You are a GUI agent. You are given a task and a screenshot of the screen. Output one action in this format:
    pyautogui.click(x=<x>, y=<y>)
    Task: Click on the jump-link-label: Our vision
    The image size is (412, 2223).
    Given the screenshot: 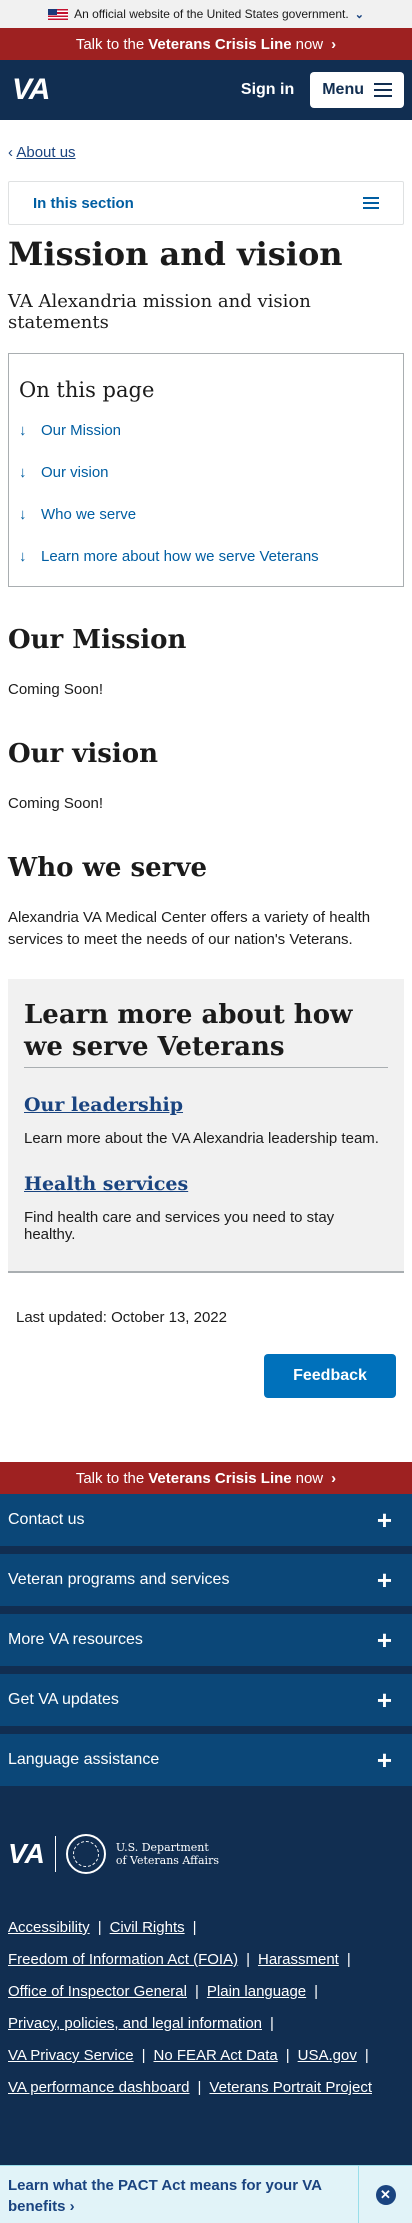 What is the action you would take?
    pyautogui.click(x=75, y=472)
    